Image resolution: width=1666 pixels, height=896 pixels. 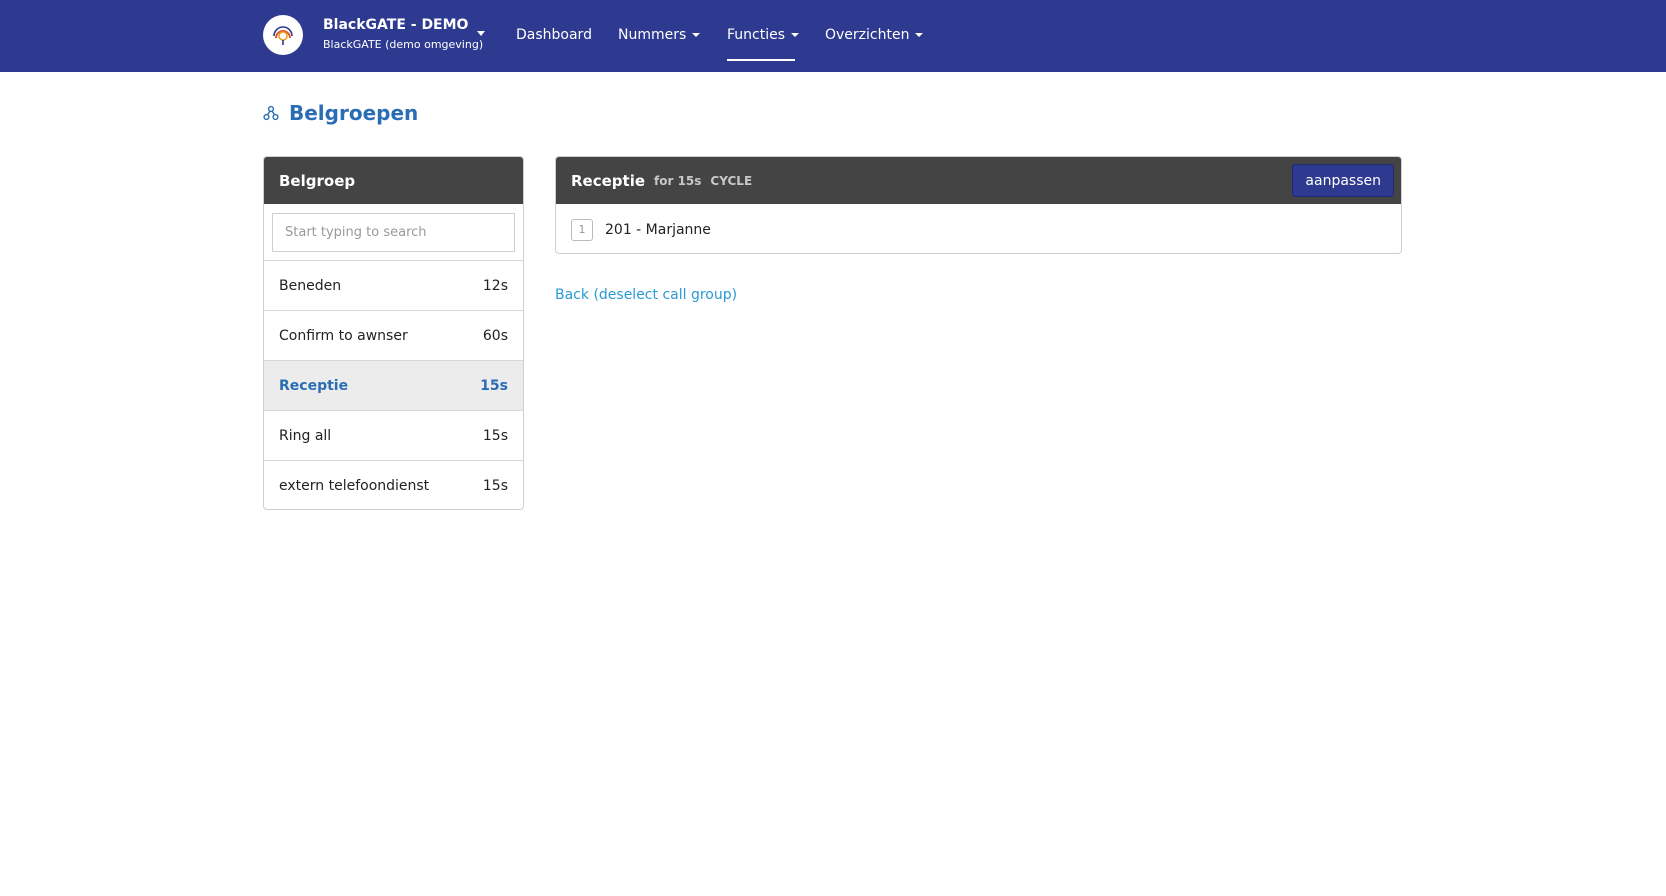 I want to click on callgroup-time: 12s, so click(x=495, y=285).